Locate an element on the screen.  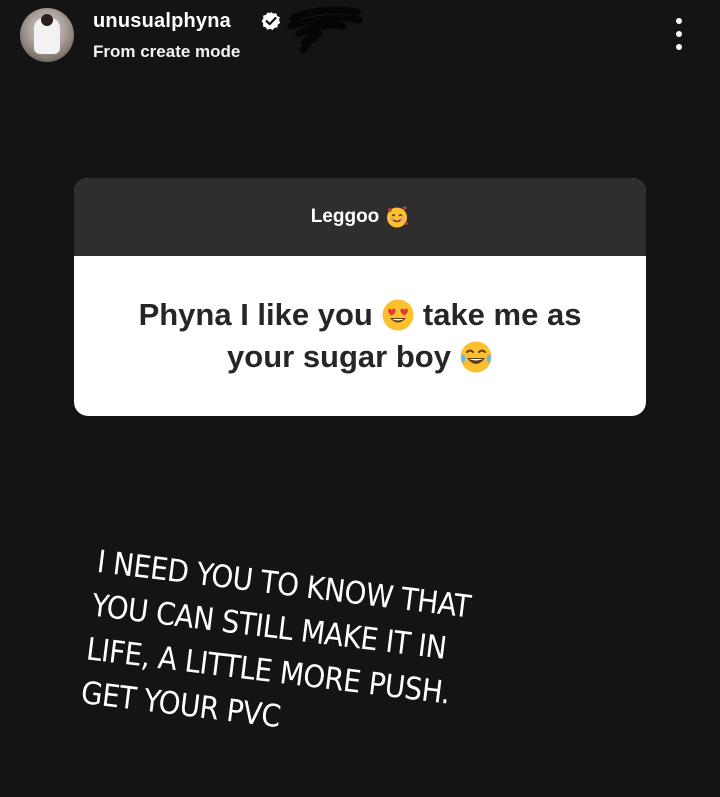
story-subtitle: From create mode is located at coordinates (167, 51).